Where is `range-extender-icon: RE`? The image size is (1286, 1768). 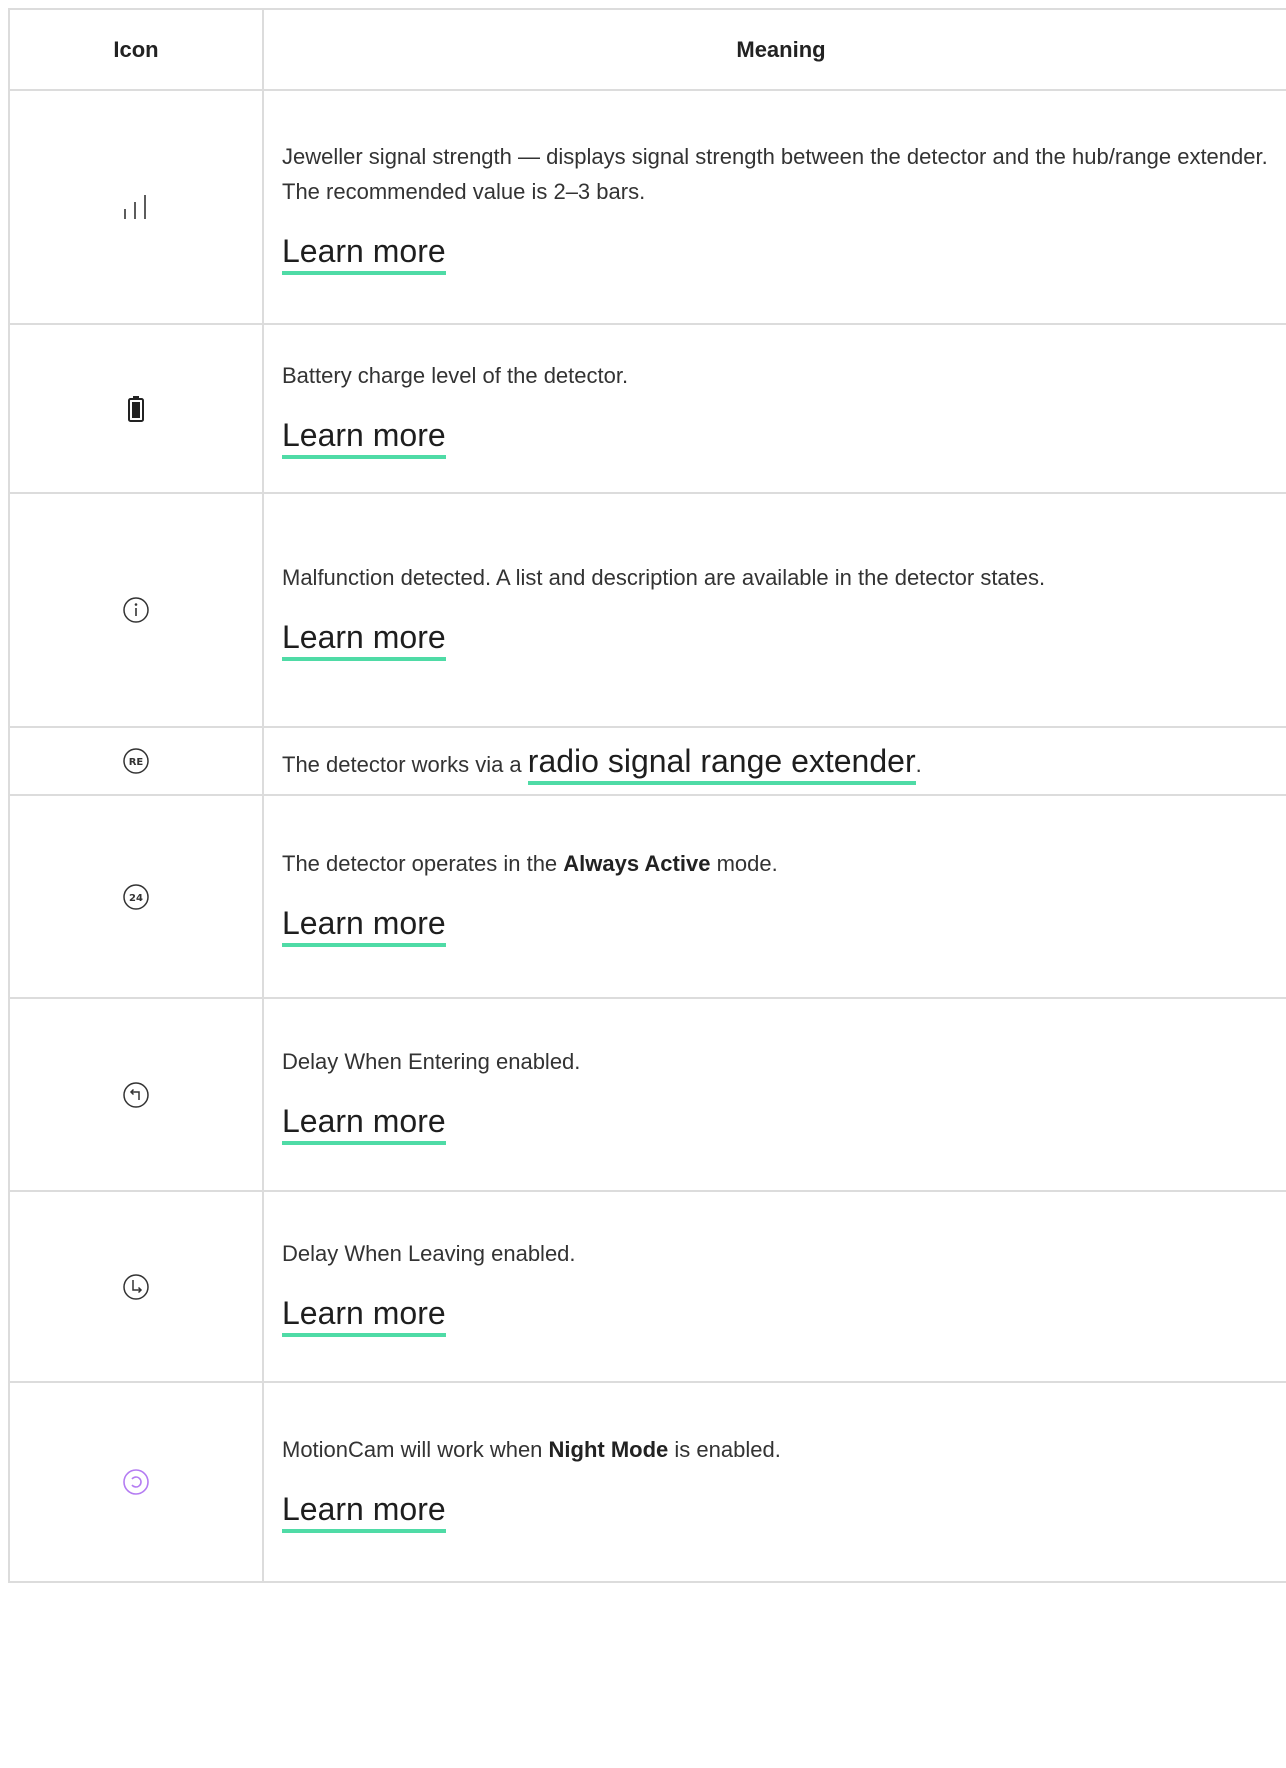 range-extender-icon: RE is located at coordinates (136, 761).